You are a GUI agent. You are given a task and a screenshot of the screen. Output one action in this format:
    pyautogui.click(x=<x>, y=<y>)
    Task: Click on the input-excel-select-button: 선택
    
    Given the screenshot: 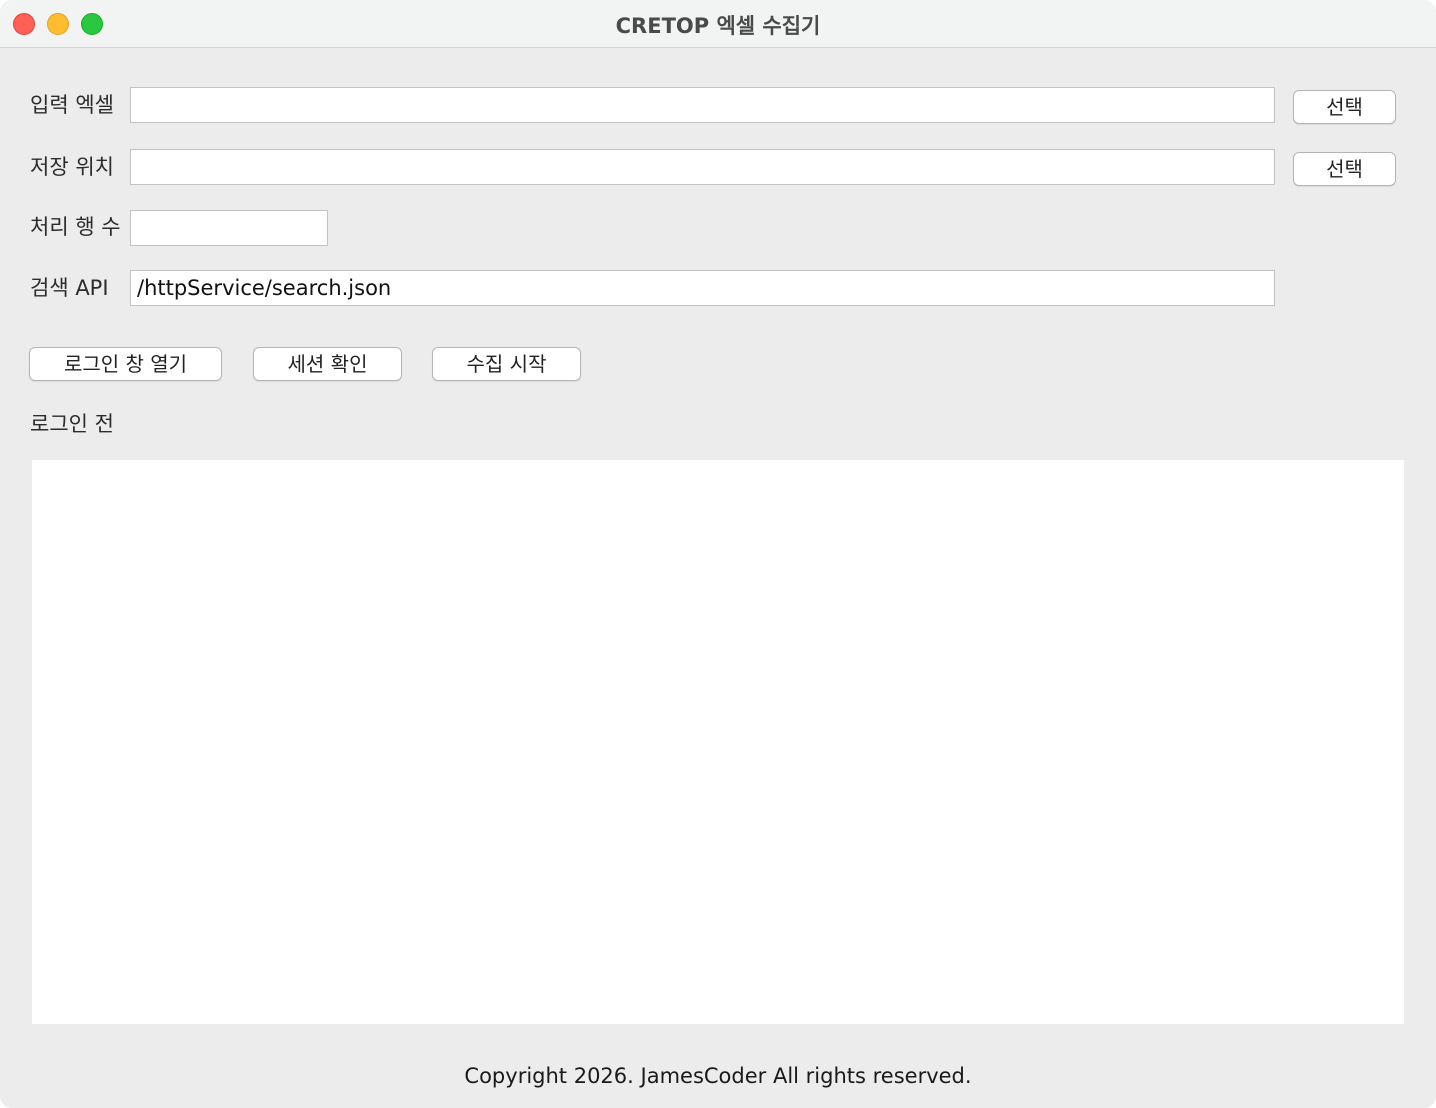 What is the action you would take?
    pyautogui.click(x=1344, y=107)
    